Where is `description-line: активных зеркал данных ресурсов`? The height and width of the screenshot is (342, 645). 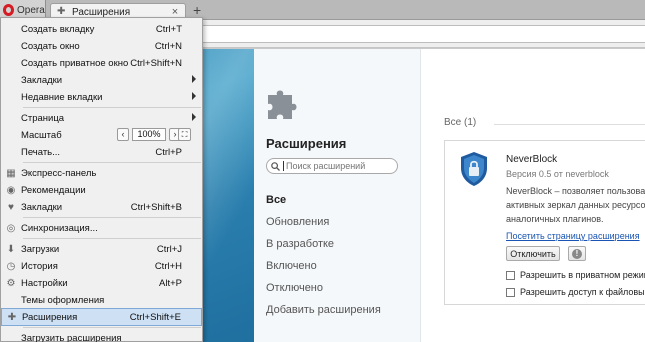
description-line: активных зеркал данных ресурсов is located at coordinates (575, 205).